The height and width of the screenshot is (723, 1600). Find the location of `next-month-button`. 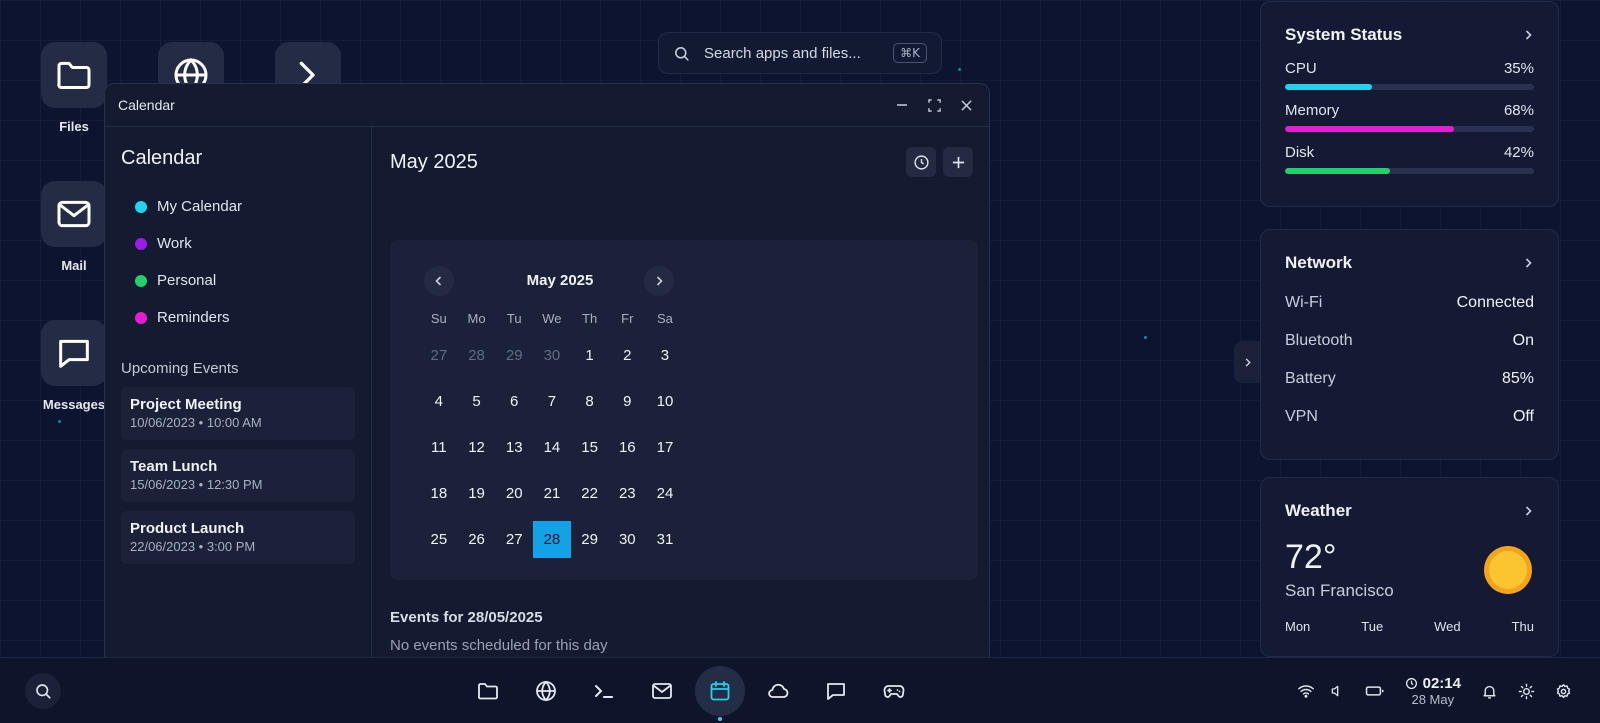

next-month-button is located at coordinates (659, 281).